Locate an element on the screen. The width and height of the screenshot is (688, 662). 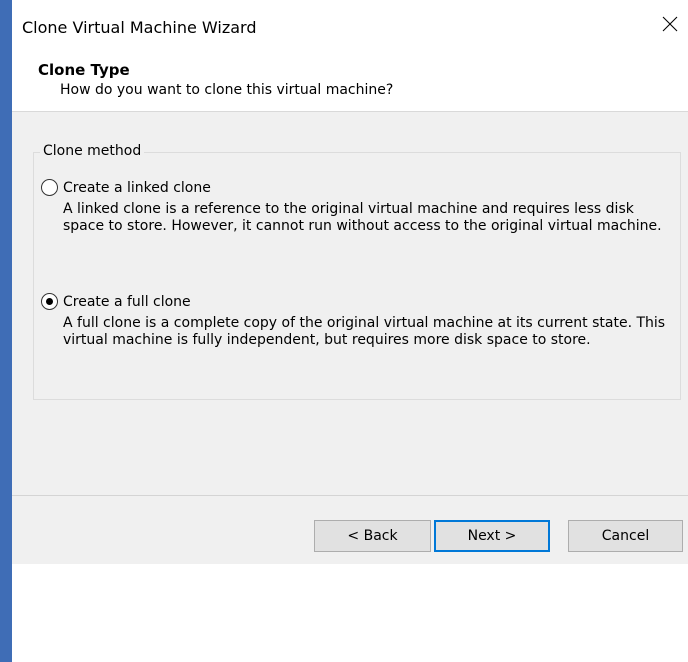
window-accent-border is located at coordinates (6, 331).